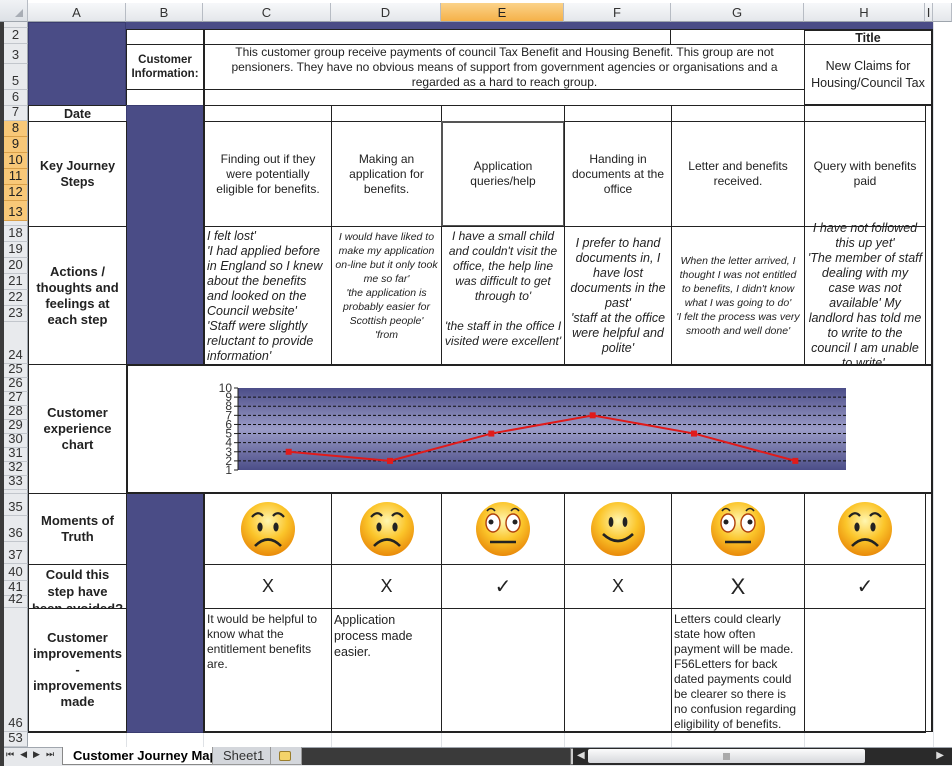 The image size is (952, 766). What do you see at coordinates (16, 553) in the screenshot?
I see `row-header: 37` at bounding box center [16, 553].